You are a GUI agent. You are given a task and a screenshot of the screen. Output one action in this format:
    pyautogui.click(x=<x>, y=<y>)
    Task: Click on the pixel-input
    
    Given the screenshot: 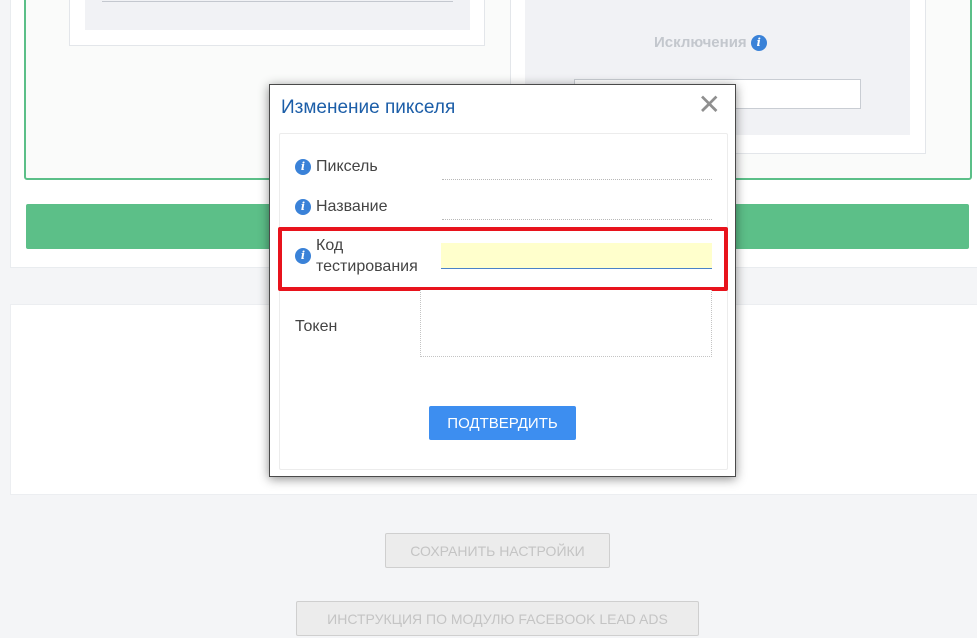 What is the action you would take?
    pyautogui.click(x=577, y=168)
    